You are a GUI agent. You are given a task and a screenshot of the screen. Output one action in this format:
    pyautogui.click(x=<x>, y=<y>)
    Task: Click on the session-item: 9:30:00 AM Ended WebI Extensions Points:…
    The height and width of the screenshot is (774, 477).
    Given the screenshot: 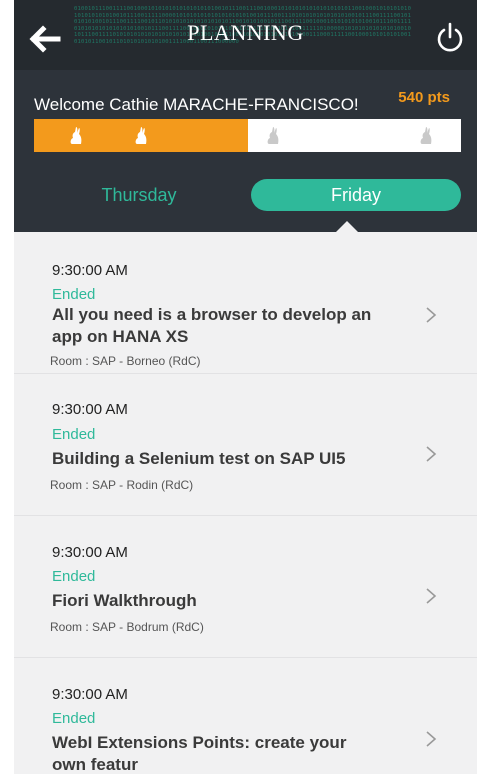 What is the action you would take?
    pyautogui.click(x=245, y=716)
    